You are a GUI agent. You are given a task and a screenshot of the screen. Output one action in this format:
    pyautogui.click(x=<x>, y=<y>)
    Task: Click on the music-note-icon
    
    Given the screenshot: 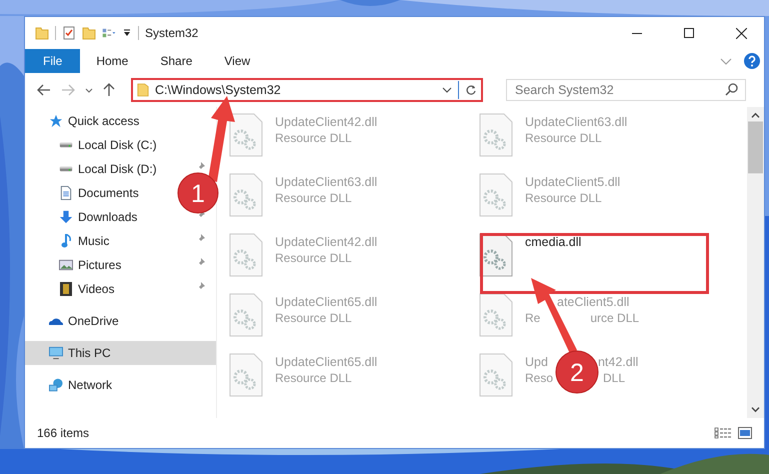 What is the action you would take?
    pyautogui.click(x=66, y=241)
    